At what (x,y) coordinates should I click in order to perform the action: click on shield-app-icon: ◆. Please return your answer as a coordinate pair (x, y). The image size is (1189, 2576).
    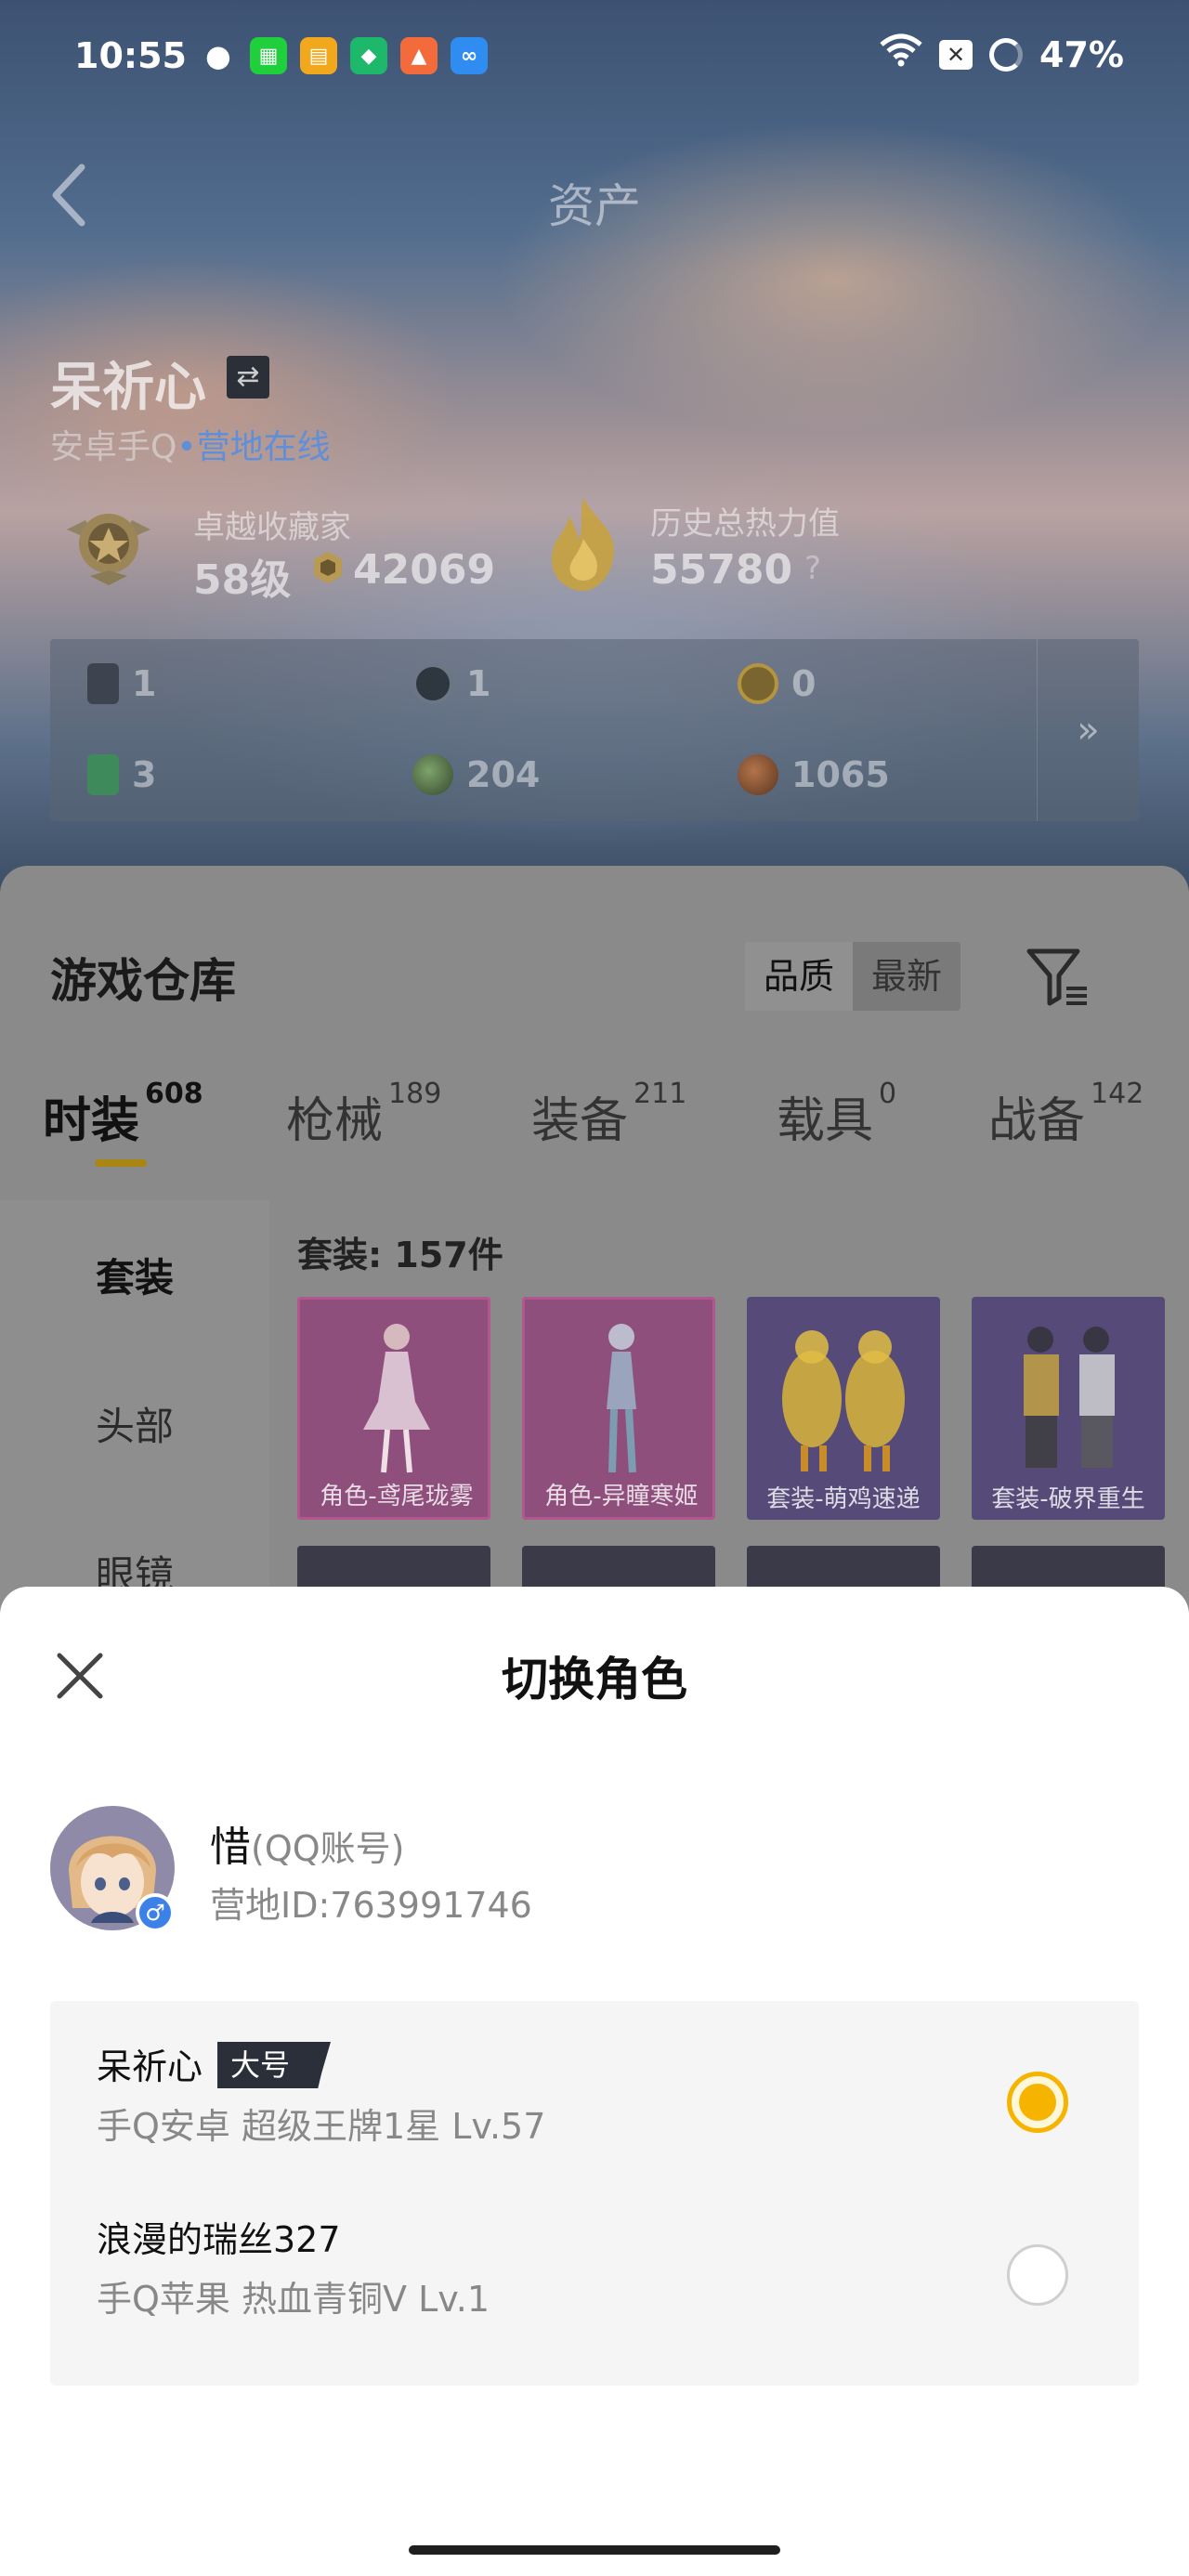
    Looking at the image, I should click on (368, 56).